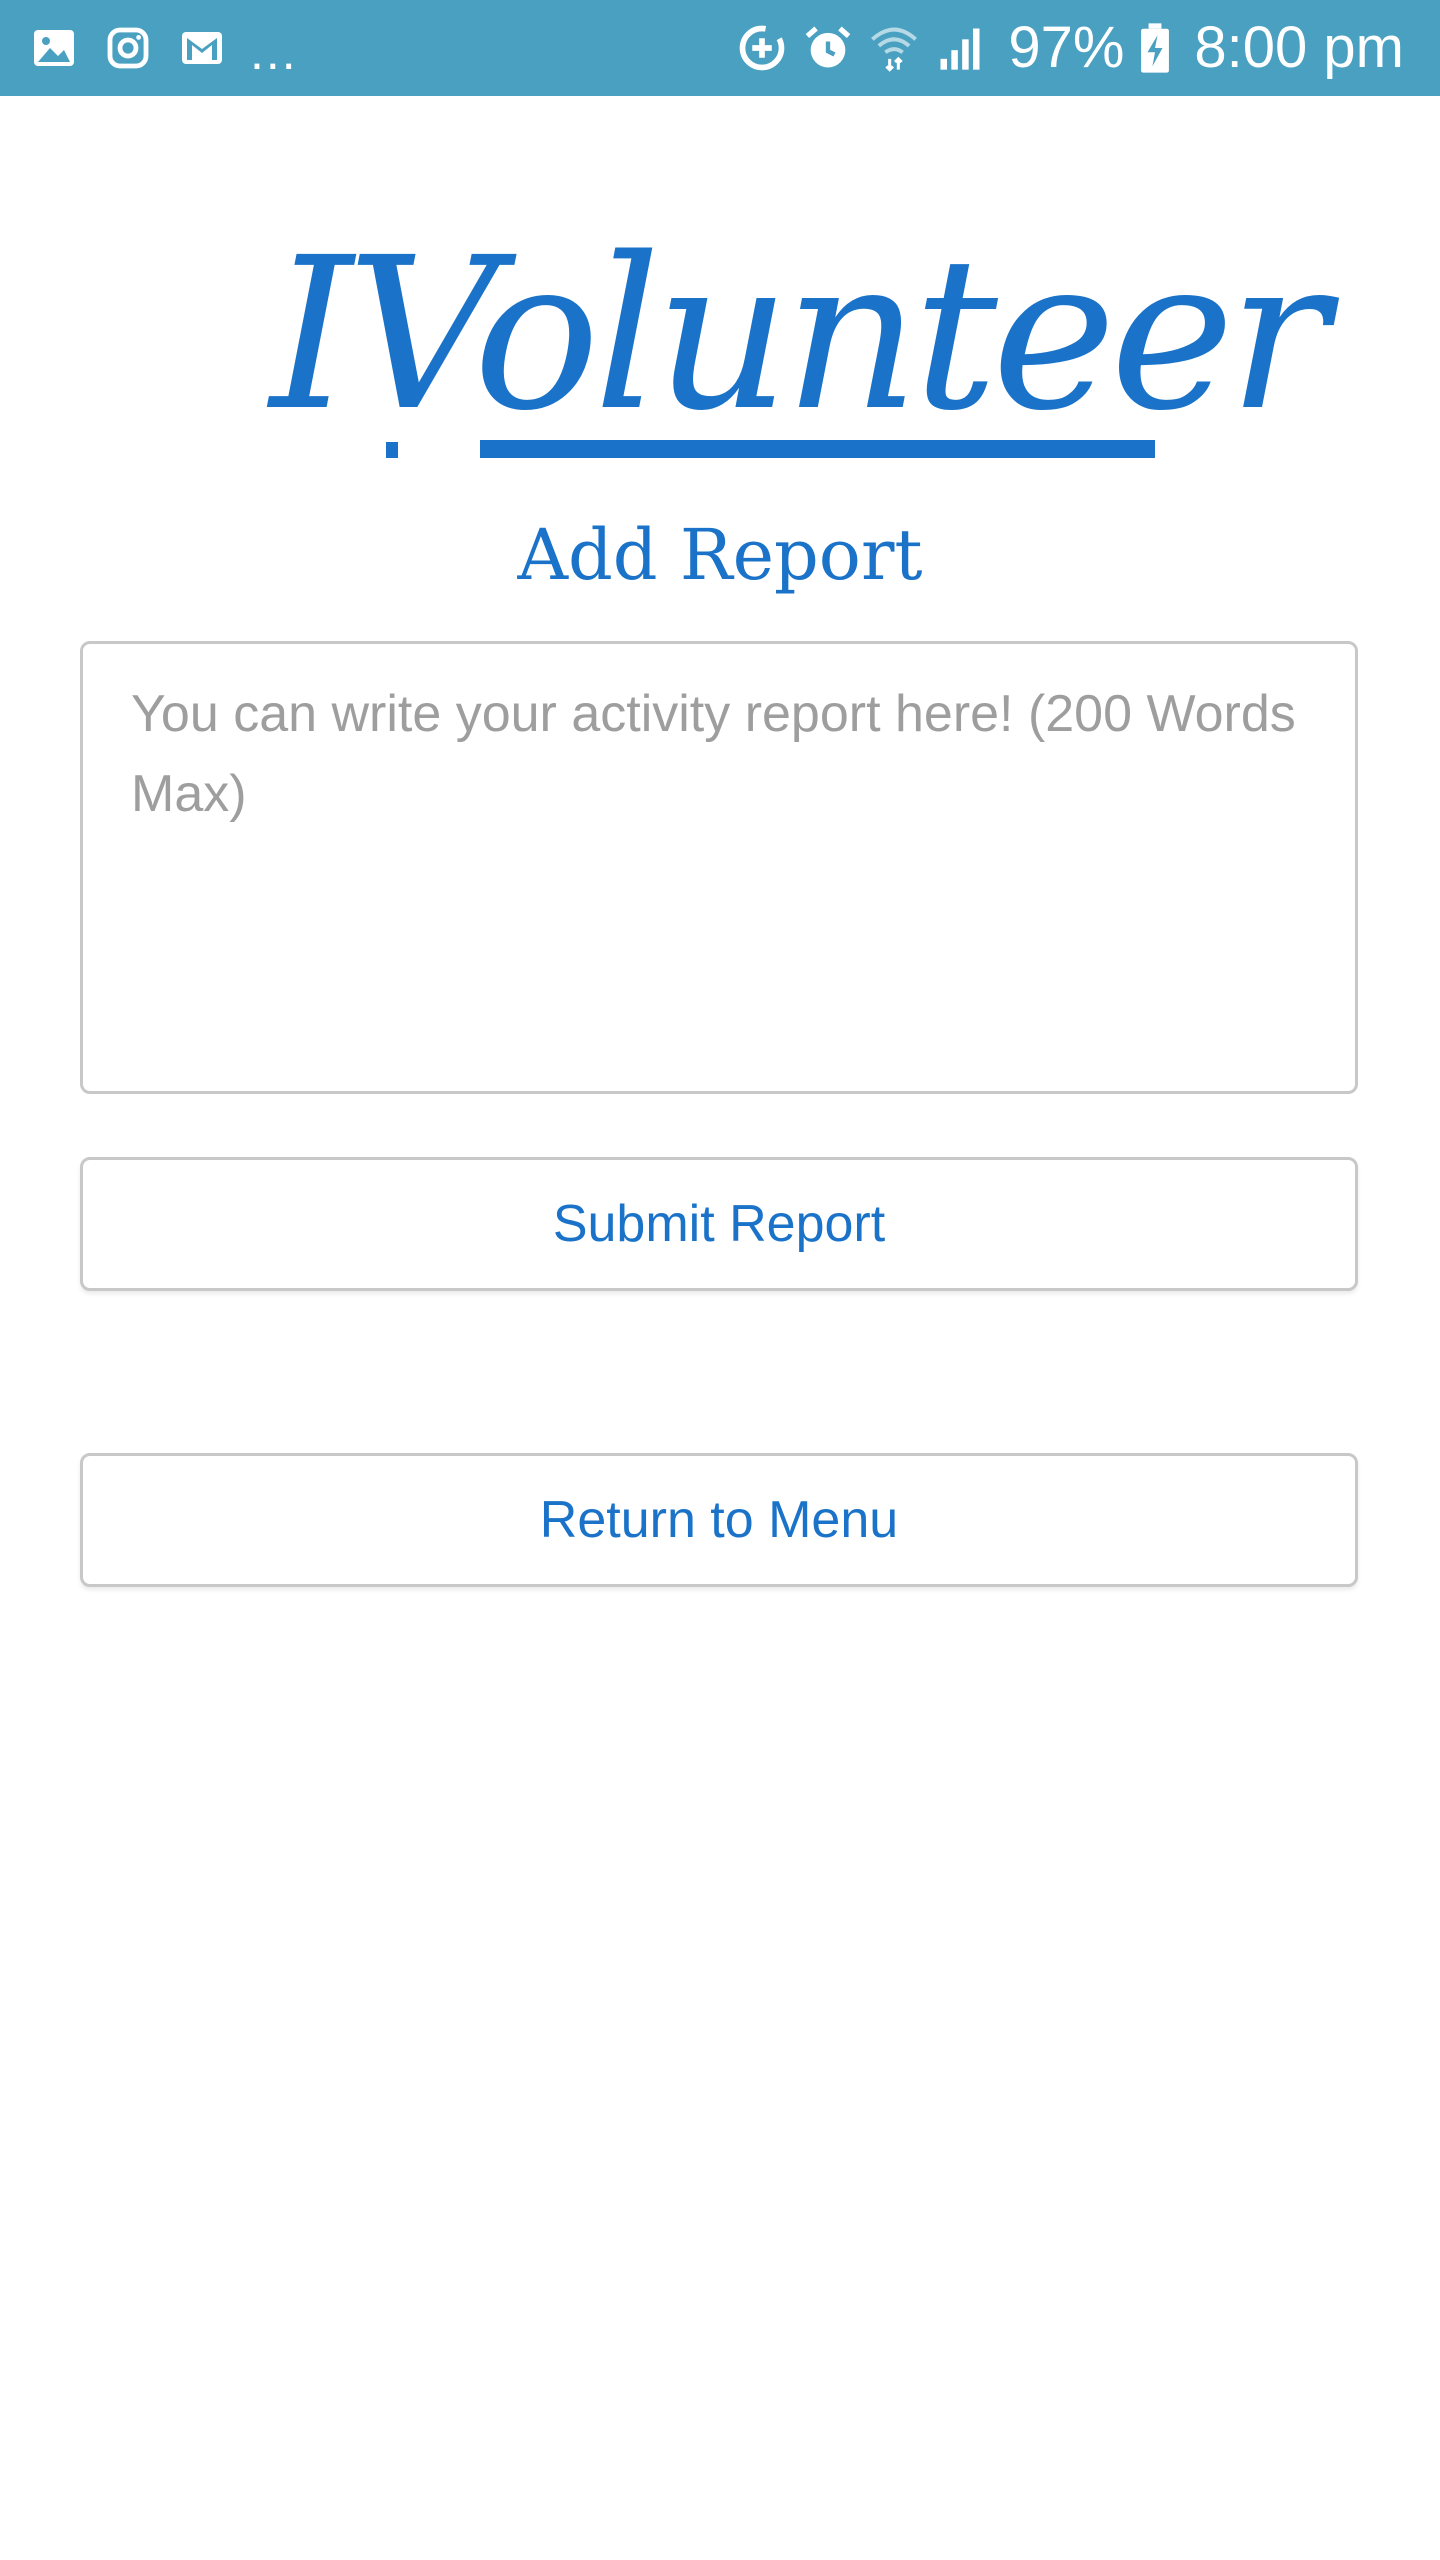 The image size is (1440, 2560). Describe the element at coordinates (719, 1520) in the screenshot. I see `return-to-menu-button: Return to Menu` at that location.